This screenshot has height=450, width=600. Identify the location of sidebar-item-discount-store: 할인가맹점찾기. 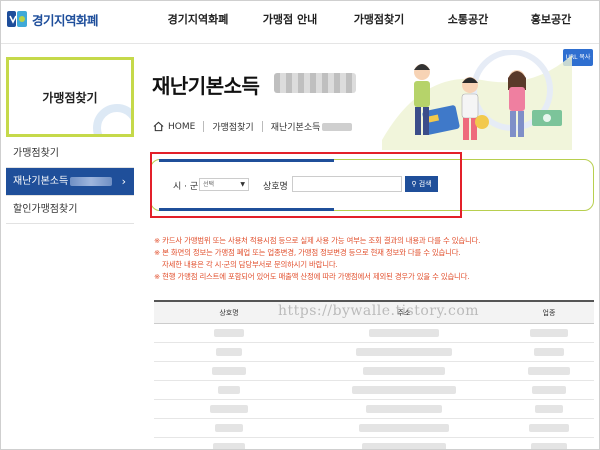
(70, 210).